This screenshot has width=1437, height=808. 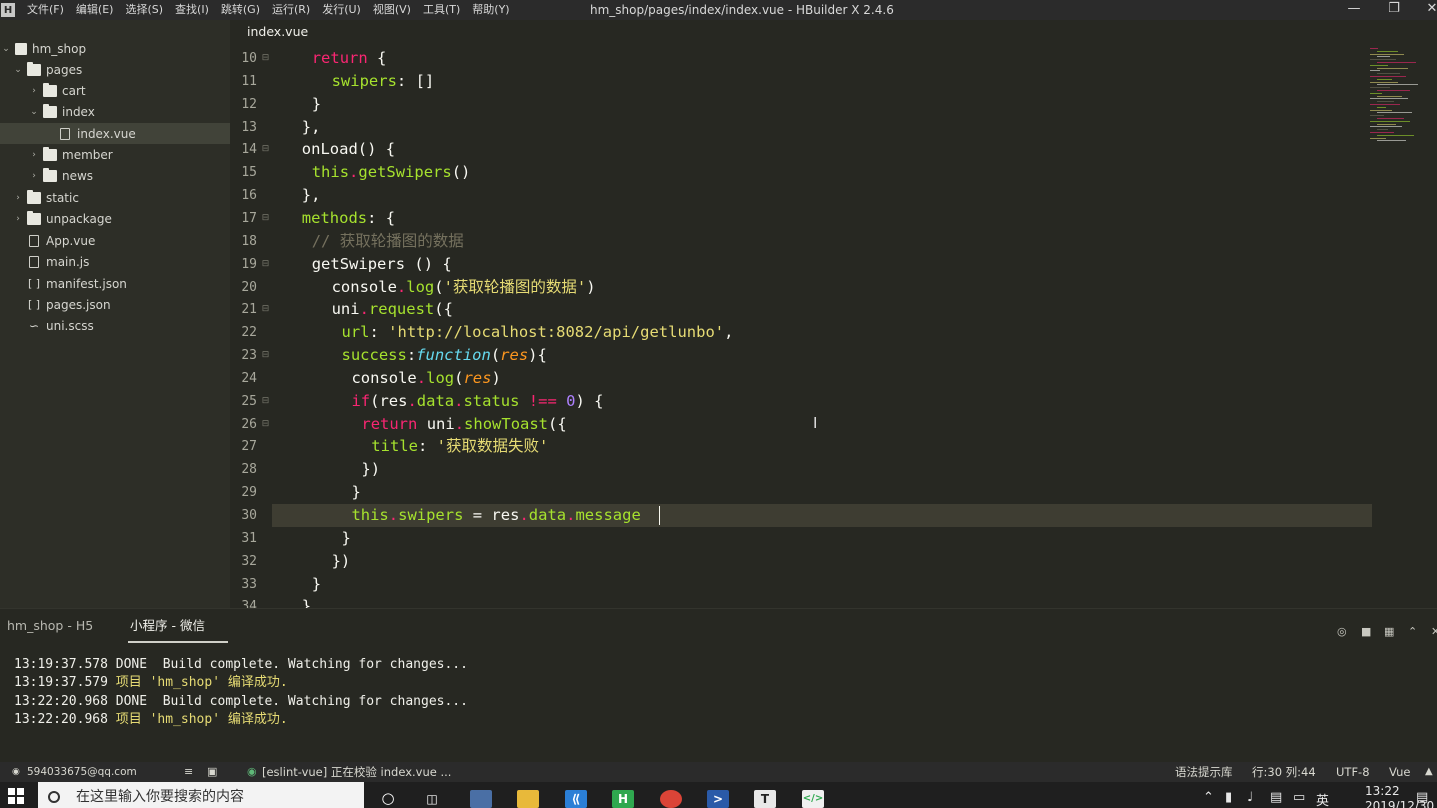 What do you see at coordinates (1427, 10) in the screenshot?
I see `close-icon: ✕` at bounding box center [1427, 10].